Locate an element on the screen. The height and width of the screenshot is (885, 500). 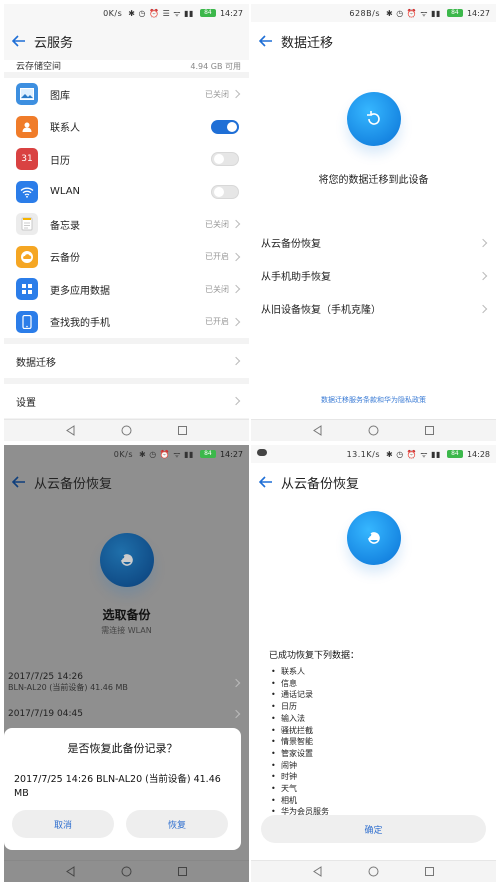
cloud-storage-row: 云存储空间 4.94 GB 可用 is located at coordinates (126, 66).